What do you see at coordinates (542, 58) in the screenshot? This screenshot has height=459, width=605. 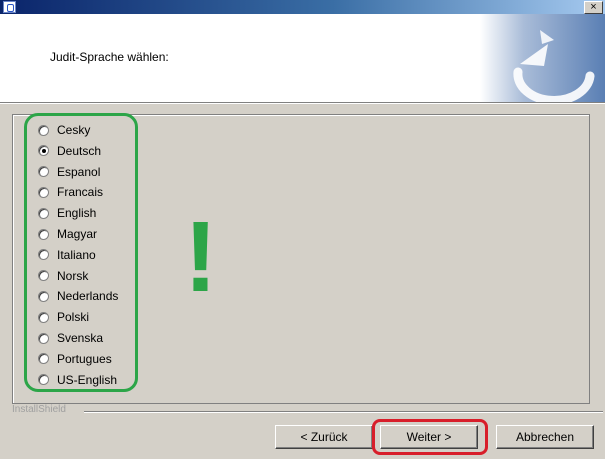 I see `setup-logo-icon` at bounding box center [542, 58].